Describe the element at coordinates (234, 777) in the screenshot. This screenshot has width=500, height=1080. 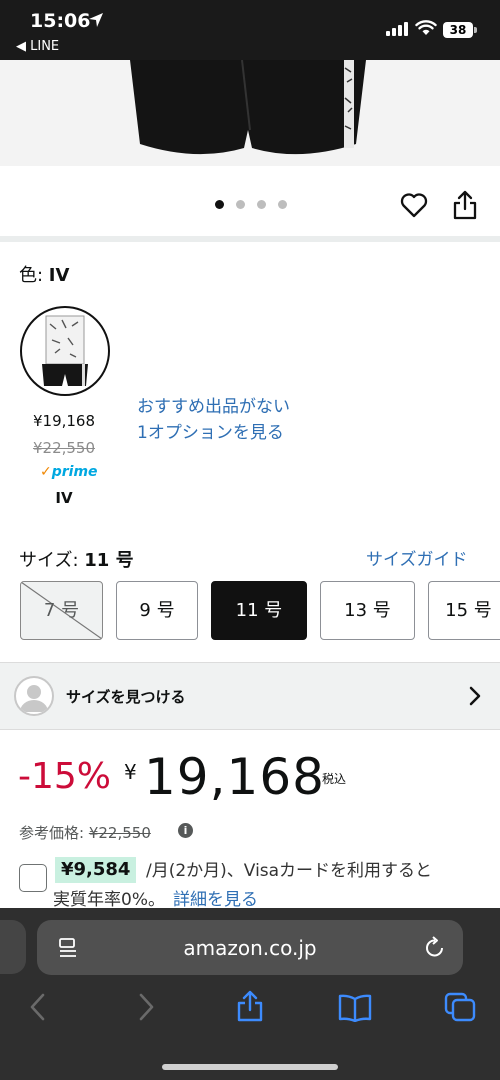
I see `price-amount: 19,168` at that location.